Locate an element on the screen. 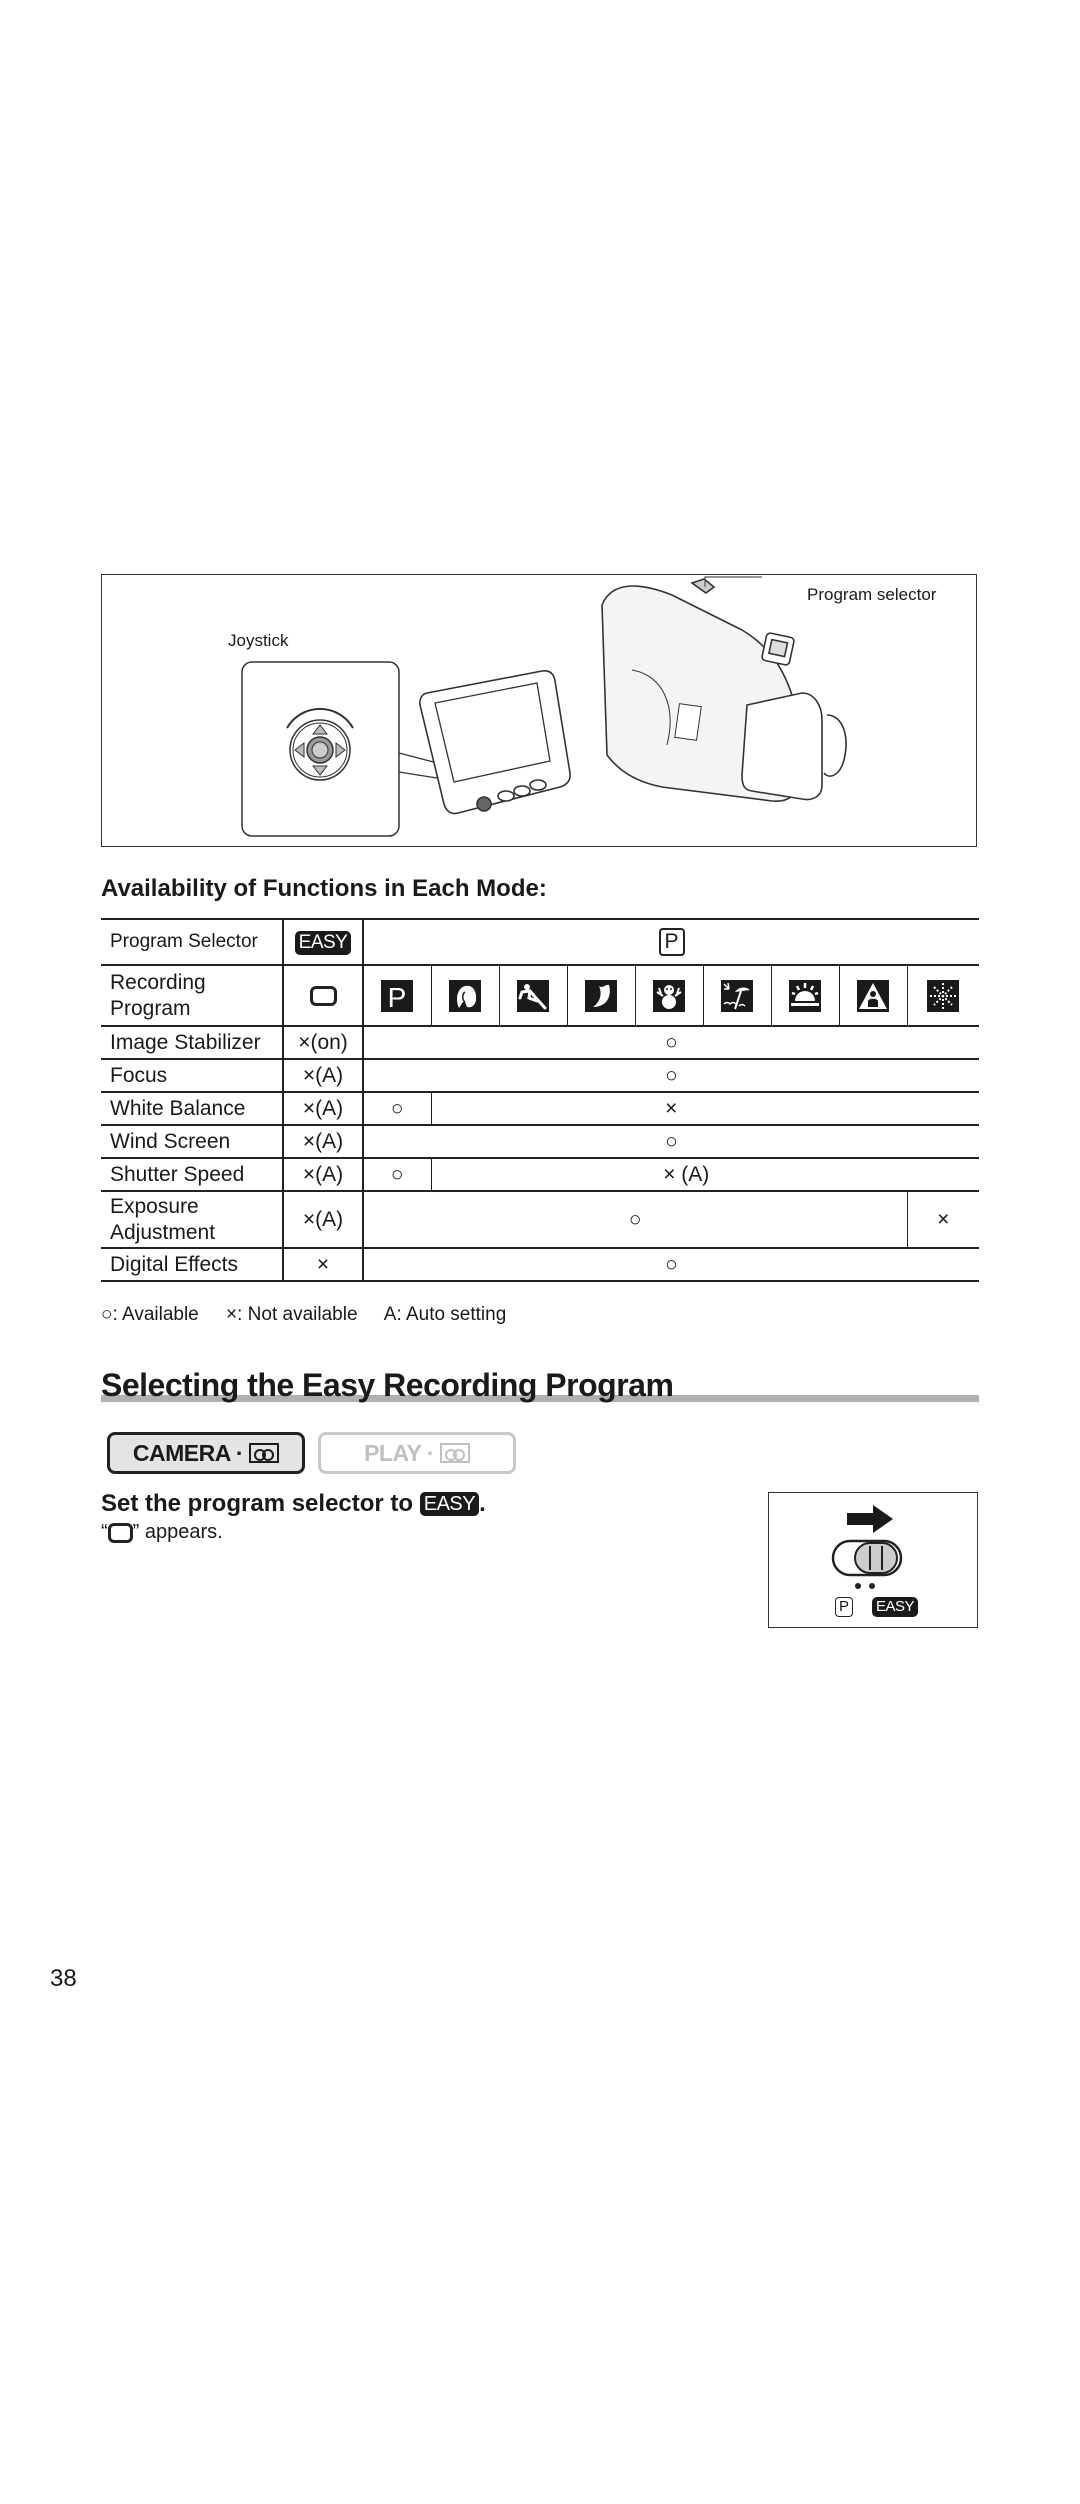 The width and height of the screenshot is (1080, 2504). program-selector-label: Program selector is located at coordinates (872, 594).